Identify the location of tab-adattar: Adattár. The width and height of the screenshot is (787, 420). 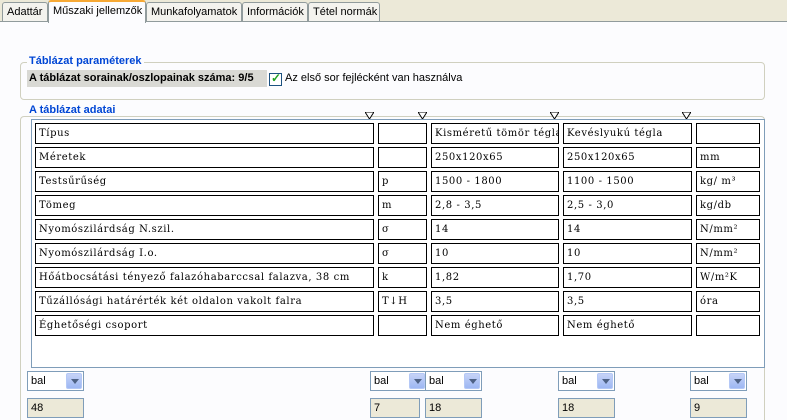
(25, 12).